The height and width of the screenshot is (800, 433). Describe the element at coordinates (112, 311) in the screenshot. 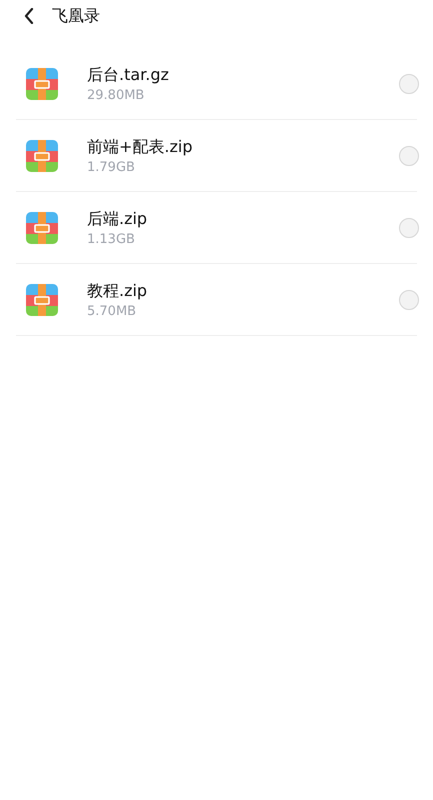

I see `file-size: 5.70MB` at that location.